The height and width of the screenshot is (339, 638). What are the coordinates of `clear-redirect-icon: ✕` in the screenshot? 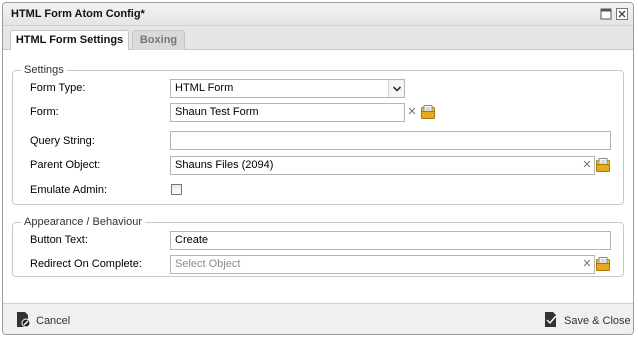 It's located at (587, 264).